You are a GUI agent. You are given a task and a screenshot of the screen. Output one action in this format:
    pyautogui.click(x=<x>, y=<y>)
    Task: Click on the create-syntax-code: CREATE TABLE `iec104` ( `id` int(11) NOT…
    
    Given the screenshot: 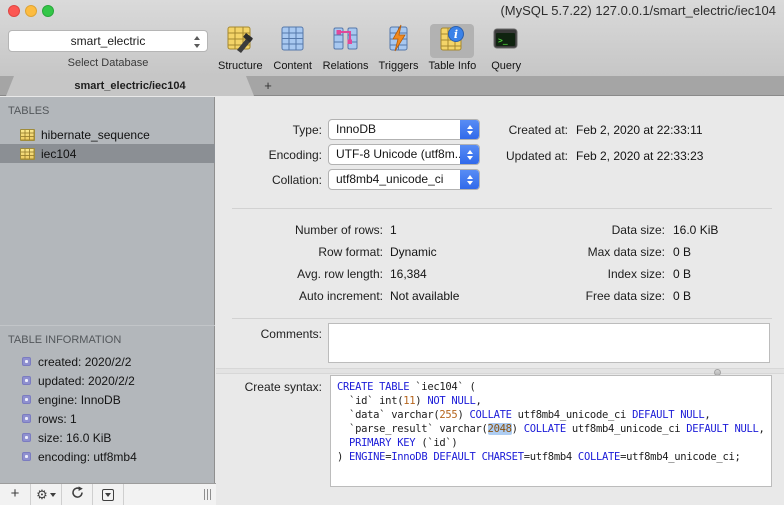 What is the action you would take?
    pyautogui.click(x=551, y=431)
    